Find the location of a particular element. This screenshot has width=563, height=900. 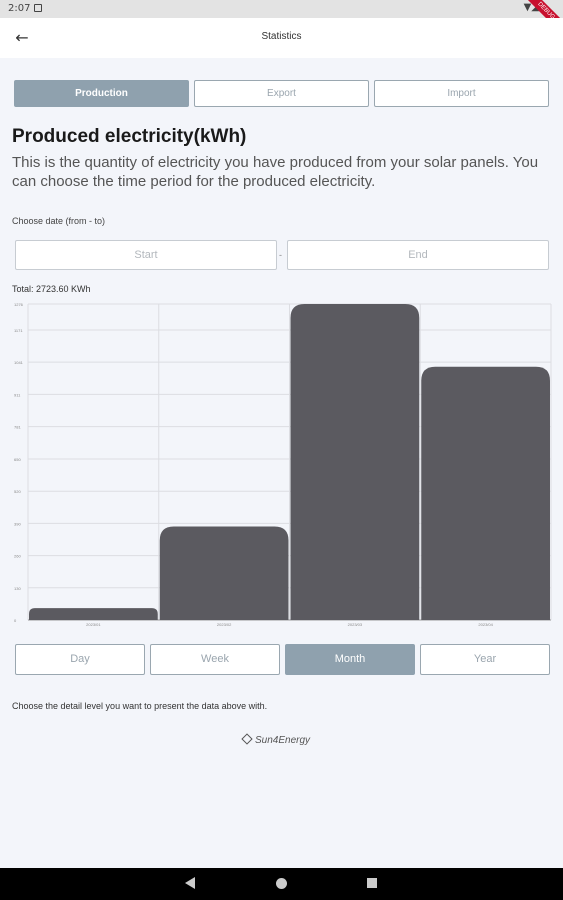

y-tick-label: 650 is located at coordinates (17, 459).